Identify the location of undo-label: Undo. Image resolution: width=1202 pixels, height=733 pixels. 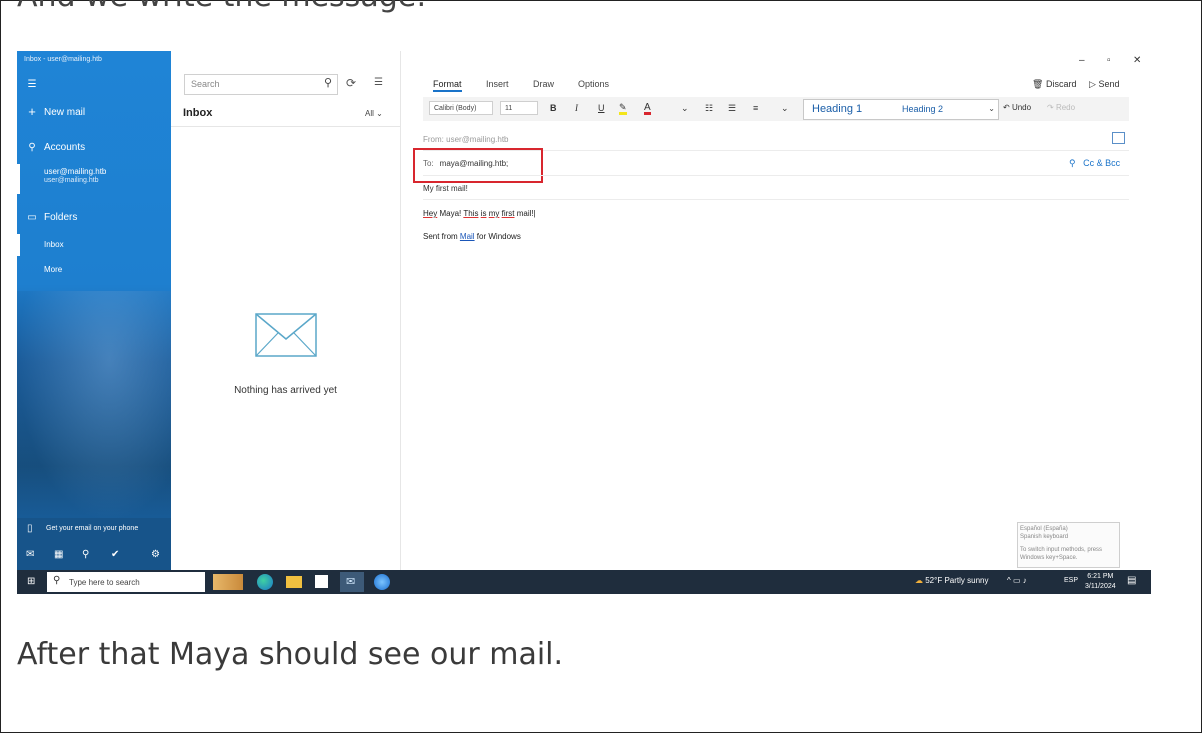
(1021, 107).